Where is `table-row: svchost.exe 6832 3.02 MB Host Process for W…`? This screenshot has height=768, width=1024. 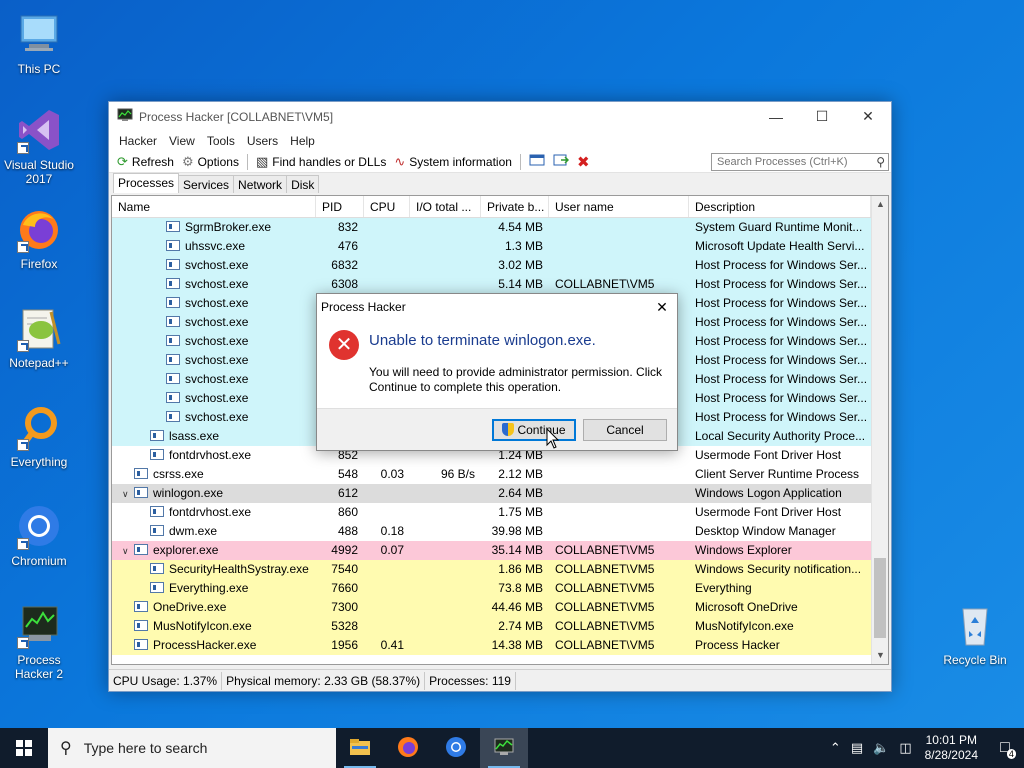
table-row: svchost.exe 6832 3.02 MB Host Process for W… is located at coordinates (492, 265).